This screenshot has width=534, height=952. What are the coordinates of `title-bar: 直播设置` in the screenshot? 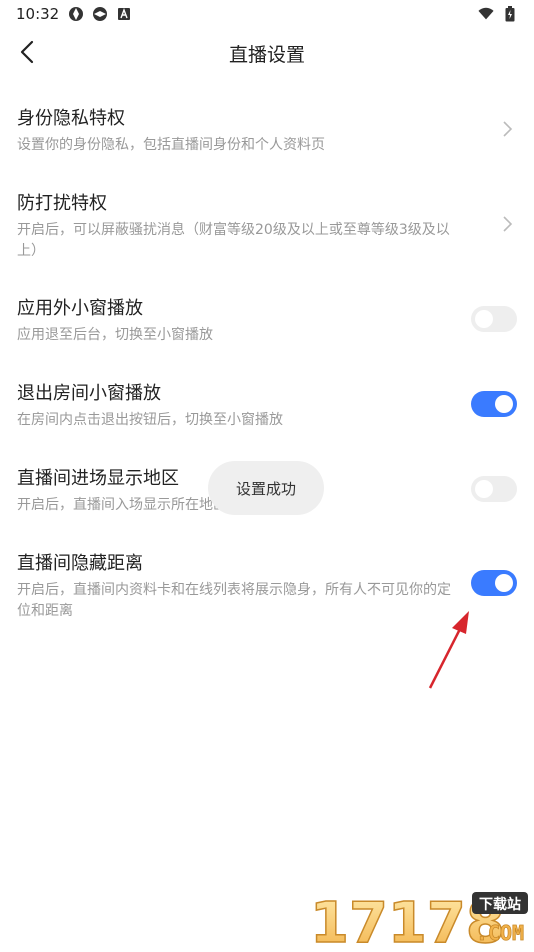 It's located at (267, 52).